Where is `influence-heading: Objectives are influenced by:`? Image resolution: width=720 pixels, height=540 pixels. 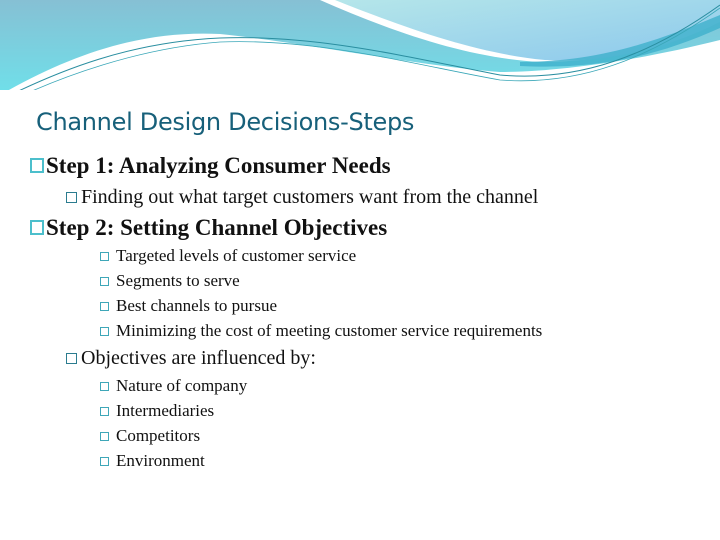
influence-heading: Objectives are influenced by: is located at coordinates (198, 358).